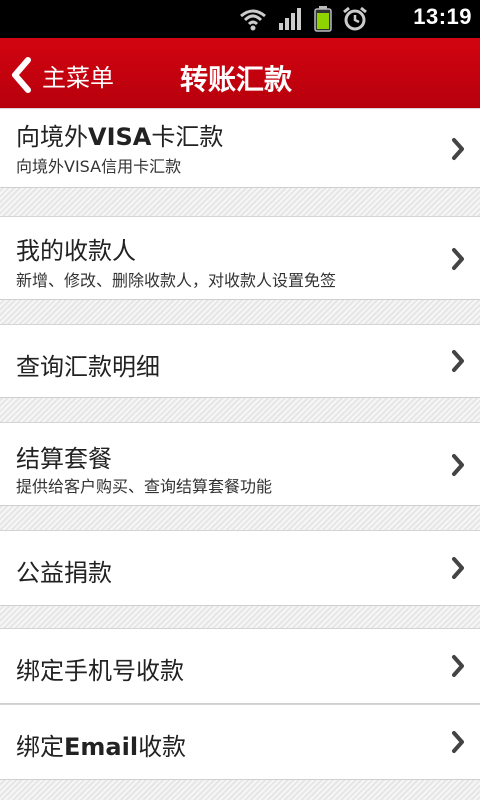 The image size is (480, 800). Describe the element at coordinates (240, 742) in the screenshot. I see `list-item-bind-email: 绑定Email收款` at that location.